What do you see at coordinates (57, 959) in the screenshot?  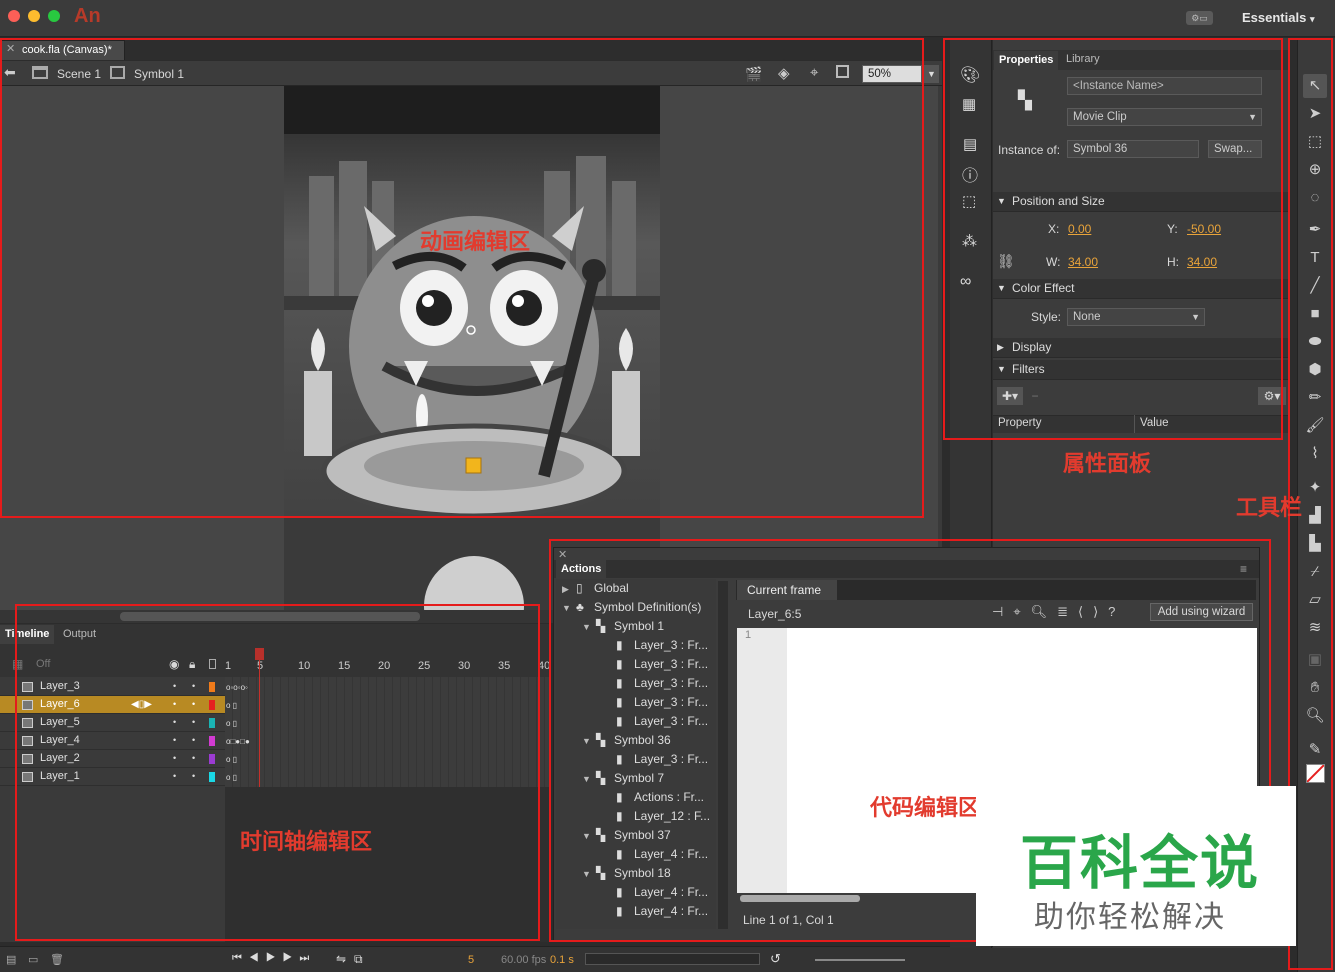 I see `delete-layer-icon: 🗑︎` at bounding box center [57, 959].